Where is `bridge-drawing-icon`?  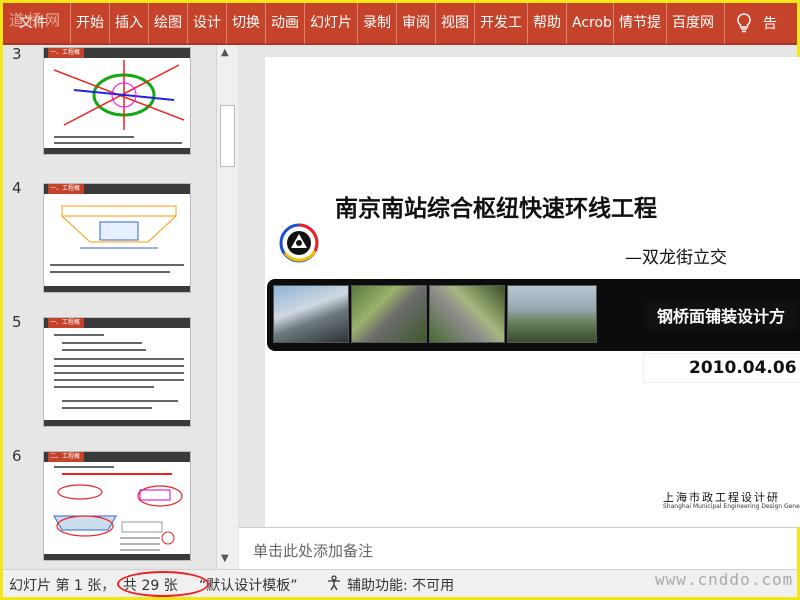 bridge-drawing-icon is located at coordinates (119, 227).